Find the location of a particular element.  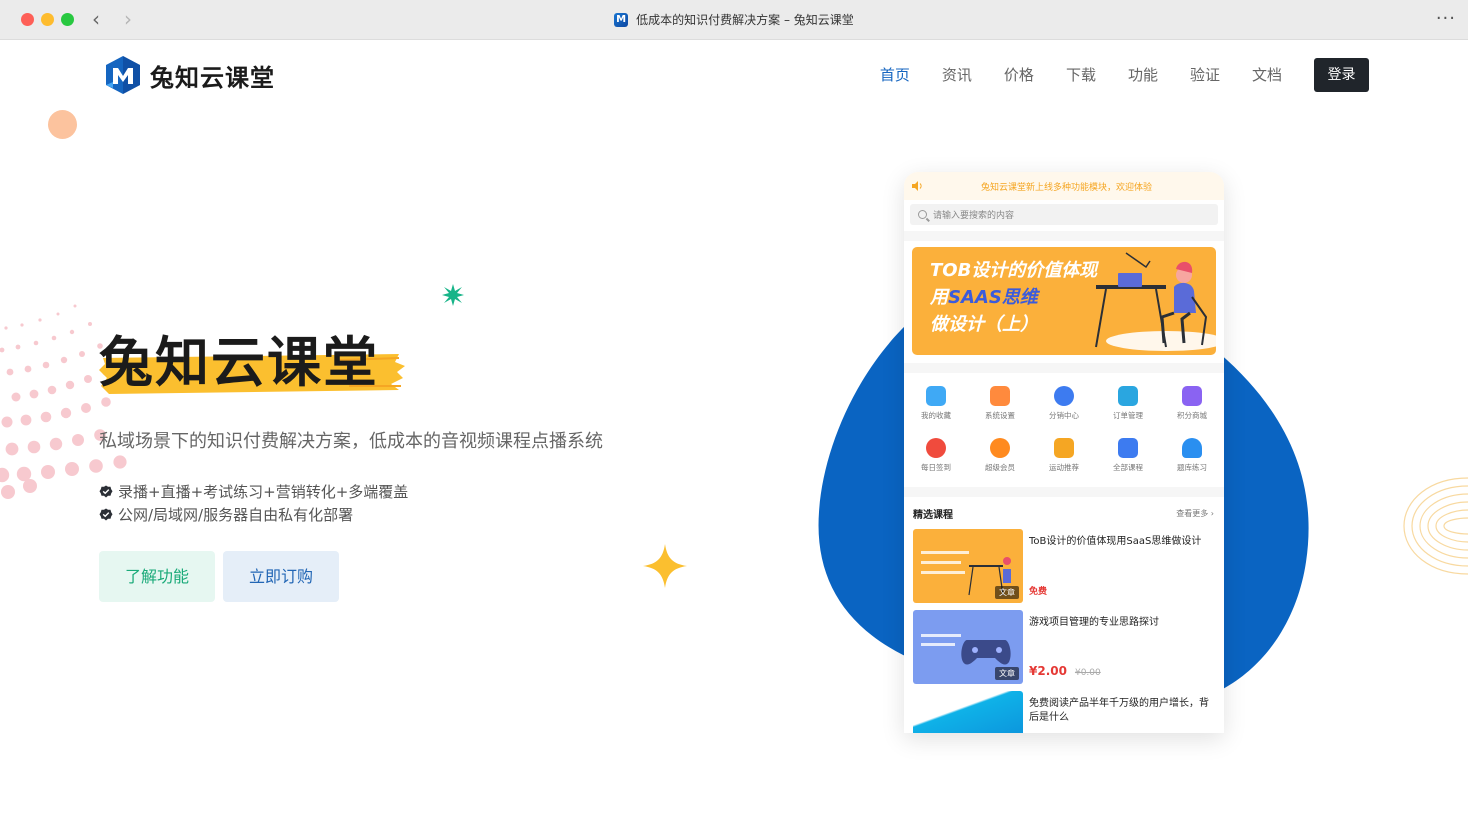

section-title: 精选课程 is located at coordinates (933, 515).